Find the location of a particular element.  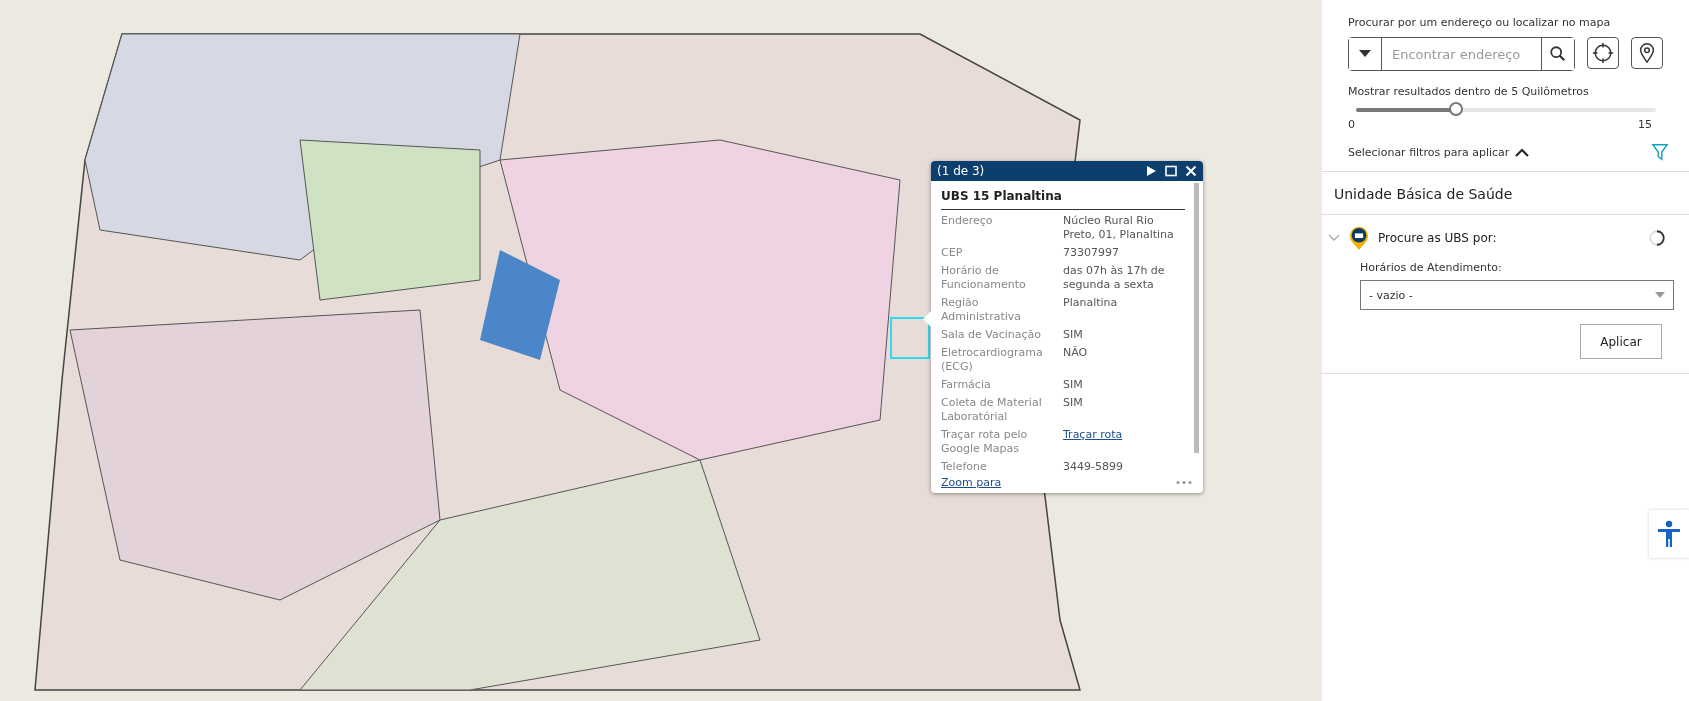

maximize-icon is located at coordinates (1171, 171).